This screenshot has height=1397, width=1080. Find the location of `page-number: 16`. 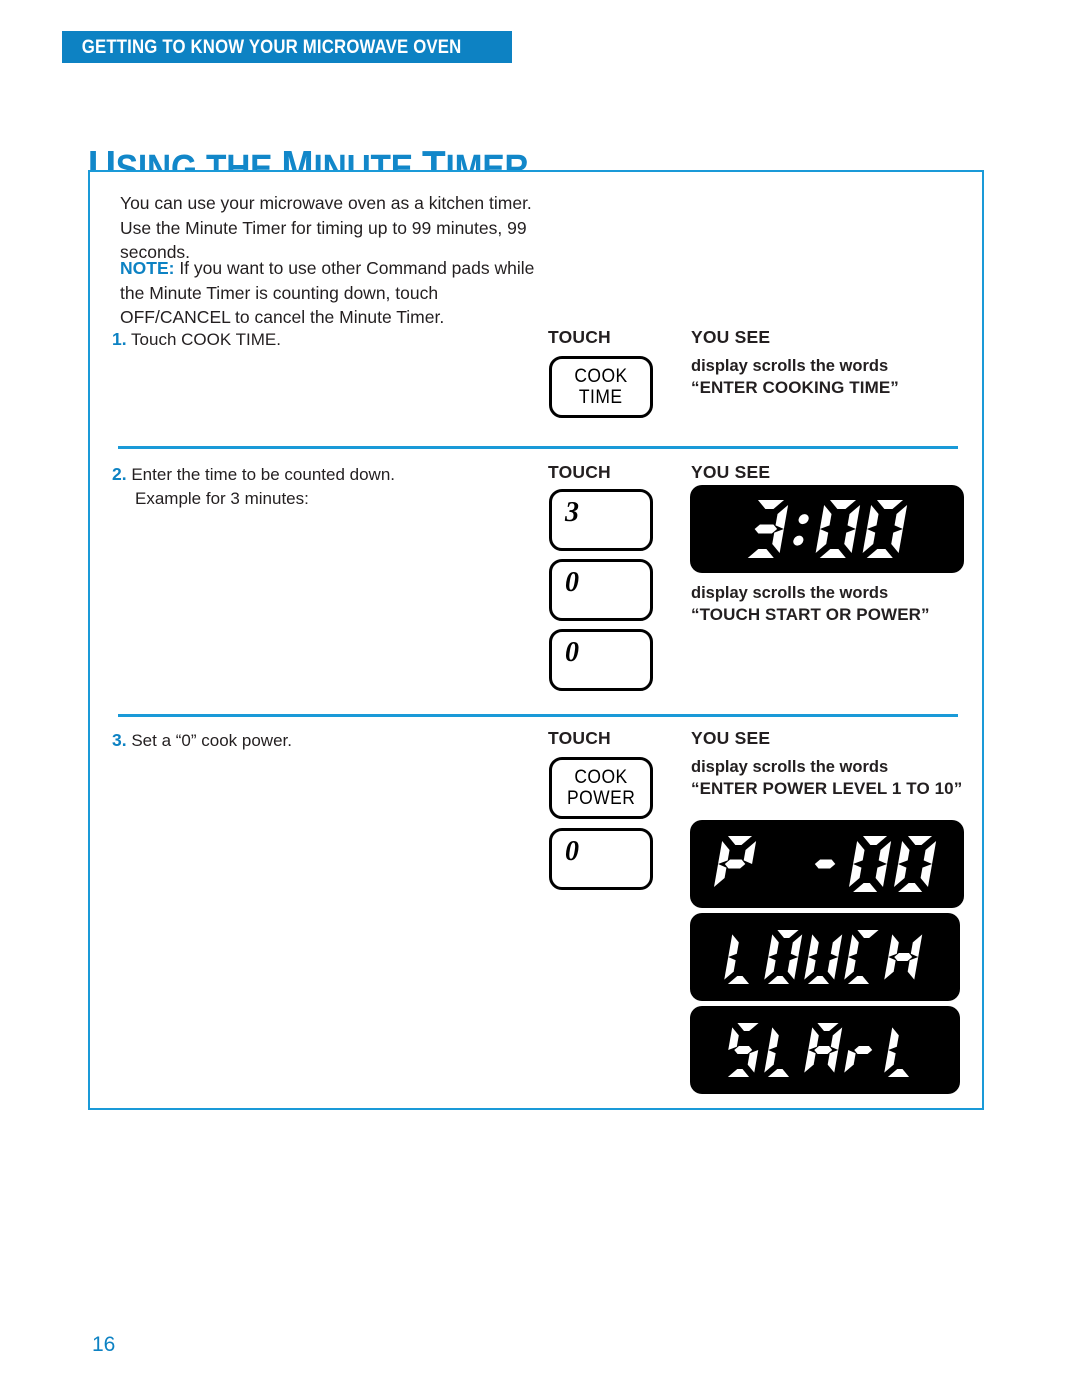

page-number: 16 is located at coordinates (104, 1344).